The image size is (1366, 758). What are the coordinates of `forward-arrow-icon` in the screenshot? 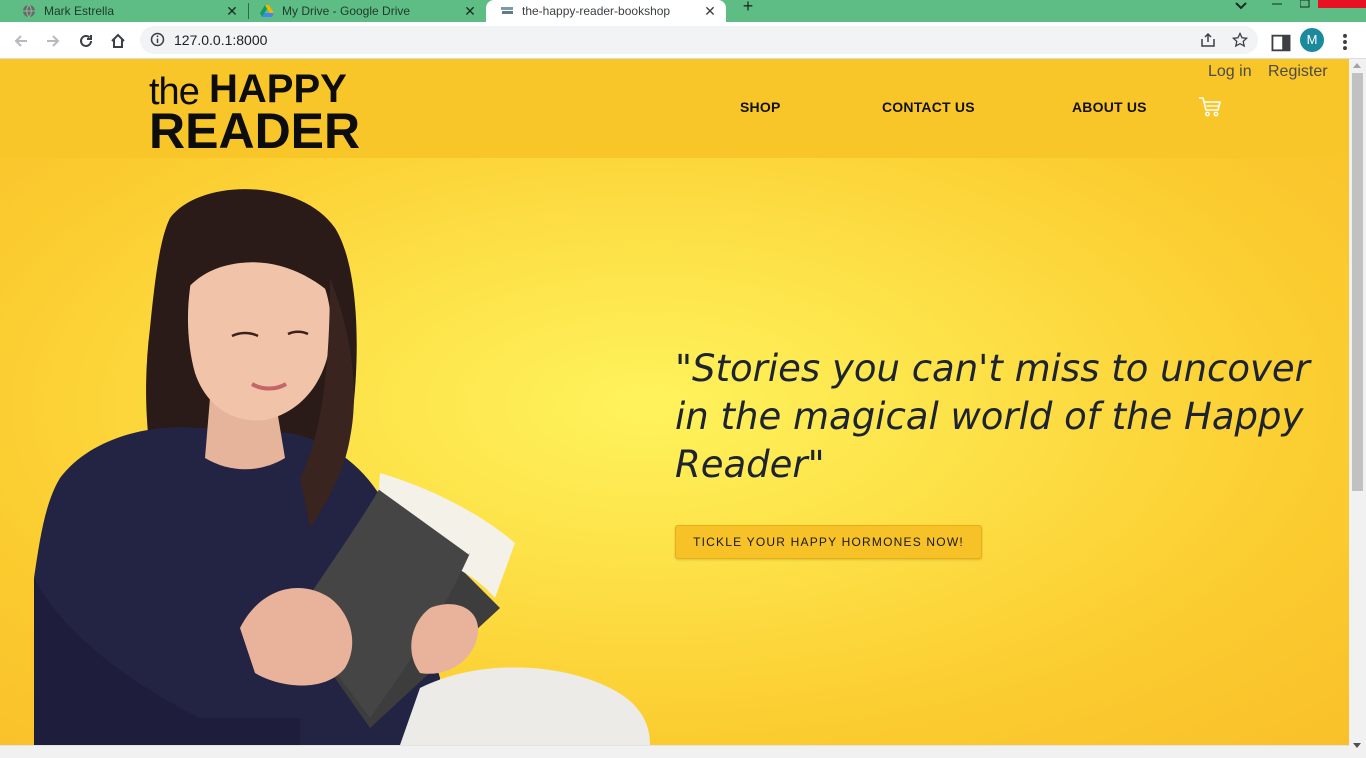 It's located at (53, 41).